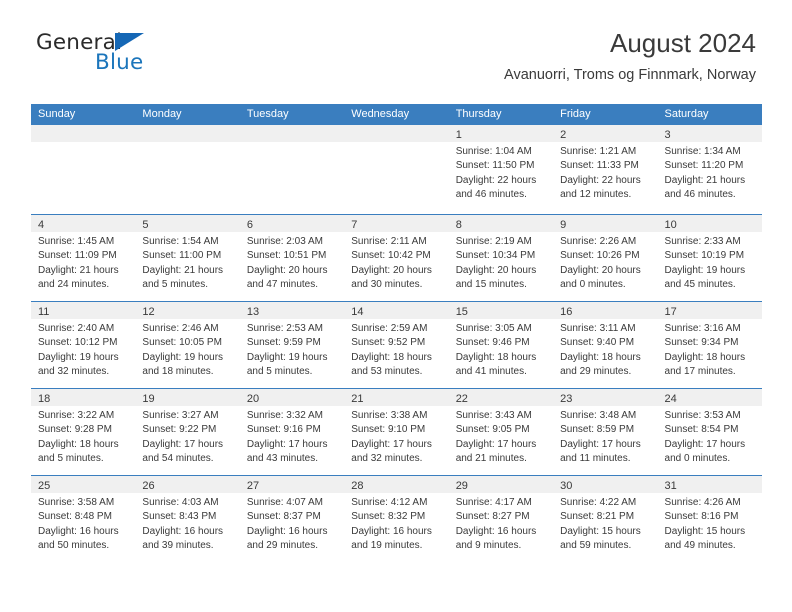 This screenshot has width=792, height=612. I want to click on general-blue-logo: General Blue, so click(126, 54).